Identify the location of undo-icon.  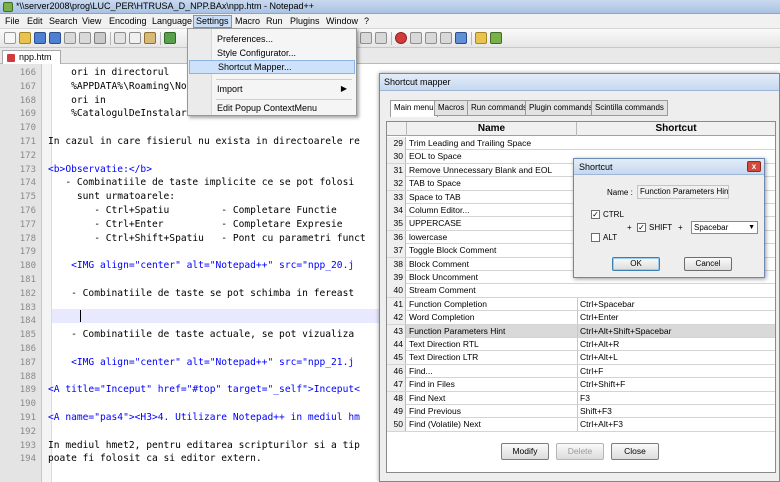
(170, 38).